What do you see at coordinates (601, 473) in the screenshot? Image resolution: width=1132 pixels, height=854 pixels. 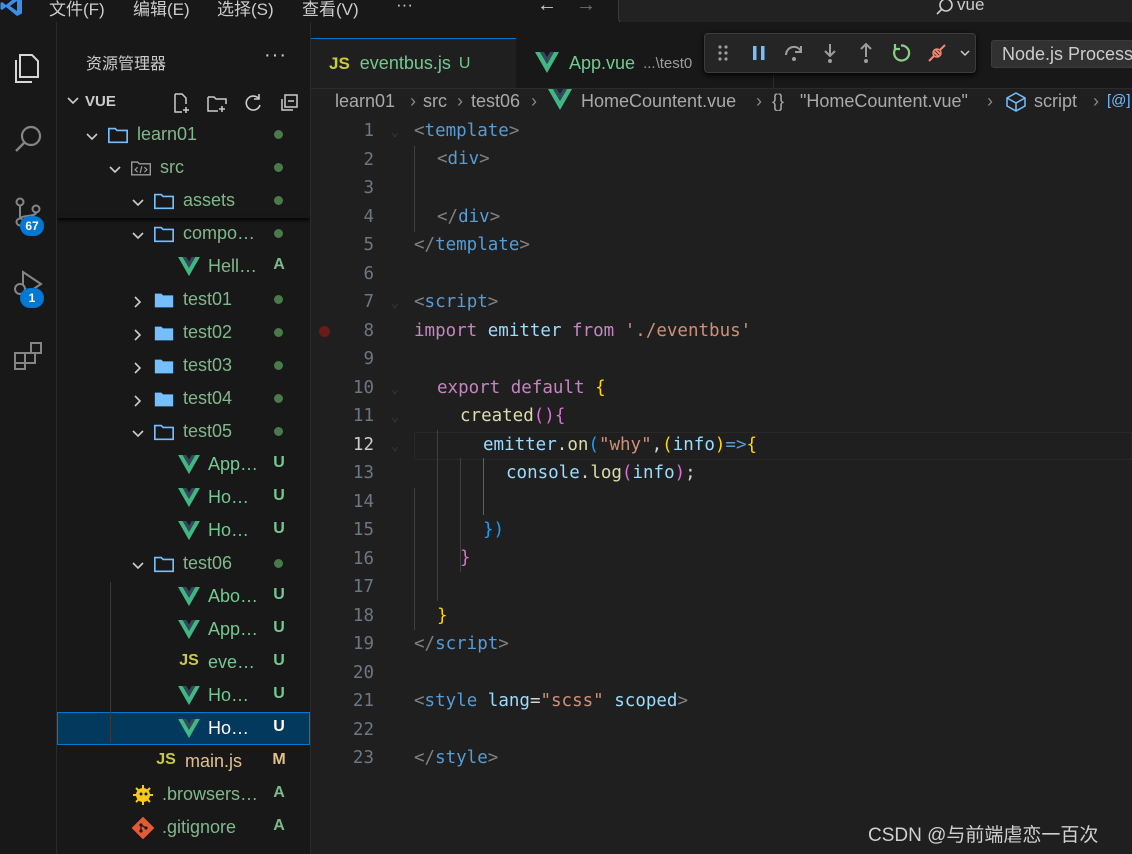 I see `code-line-13: console.log(info);` at bounding box center [601, 473].